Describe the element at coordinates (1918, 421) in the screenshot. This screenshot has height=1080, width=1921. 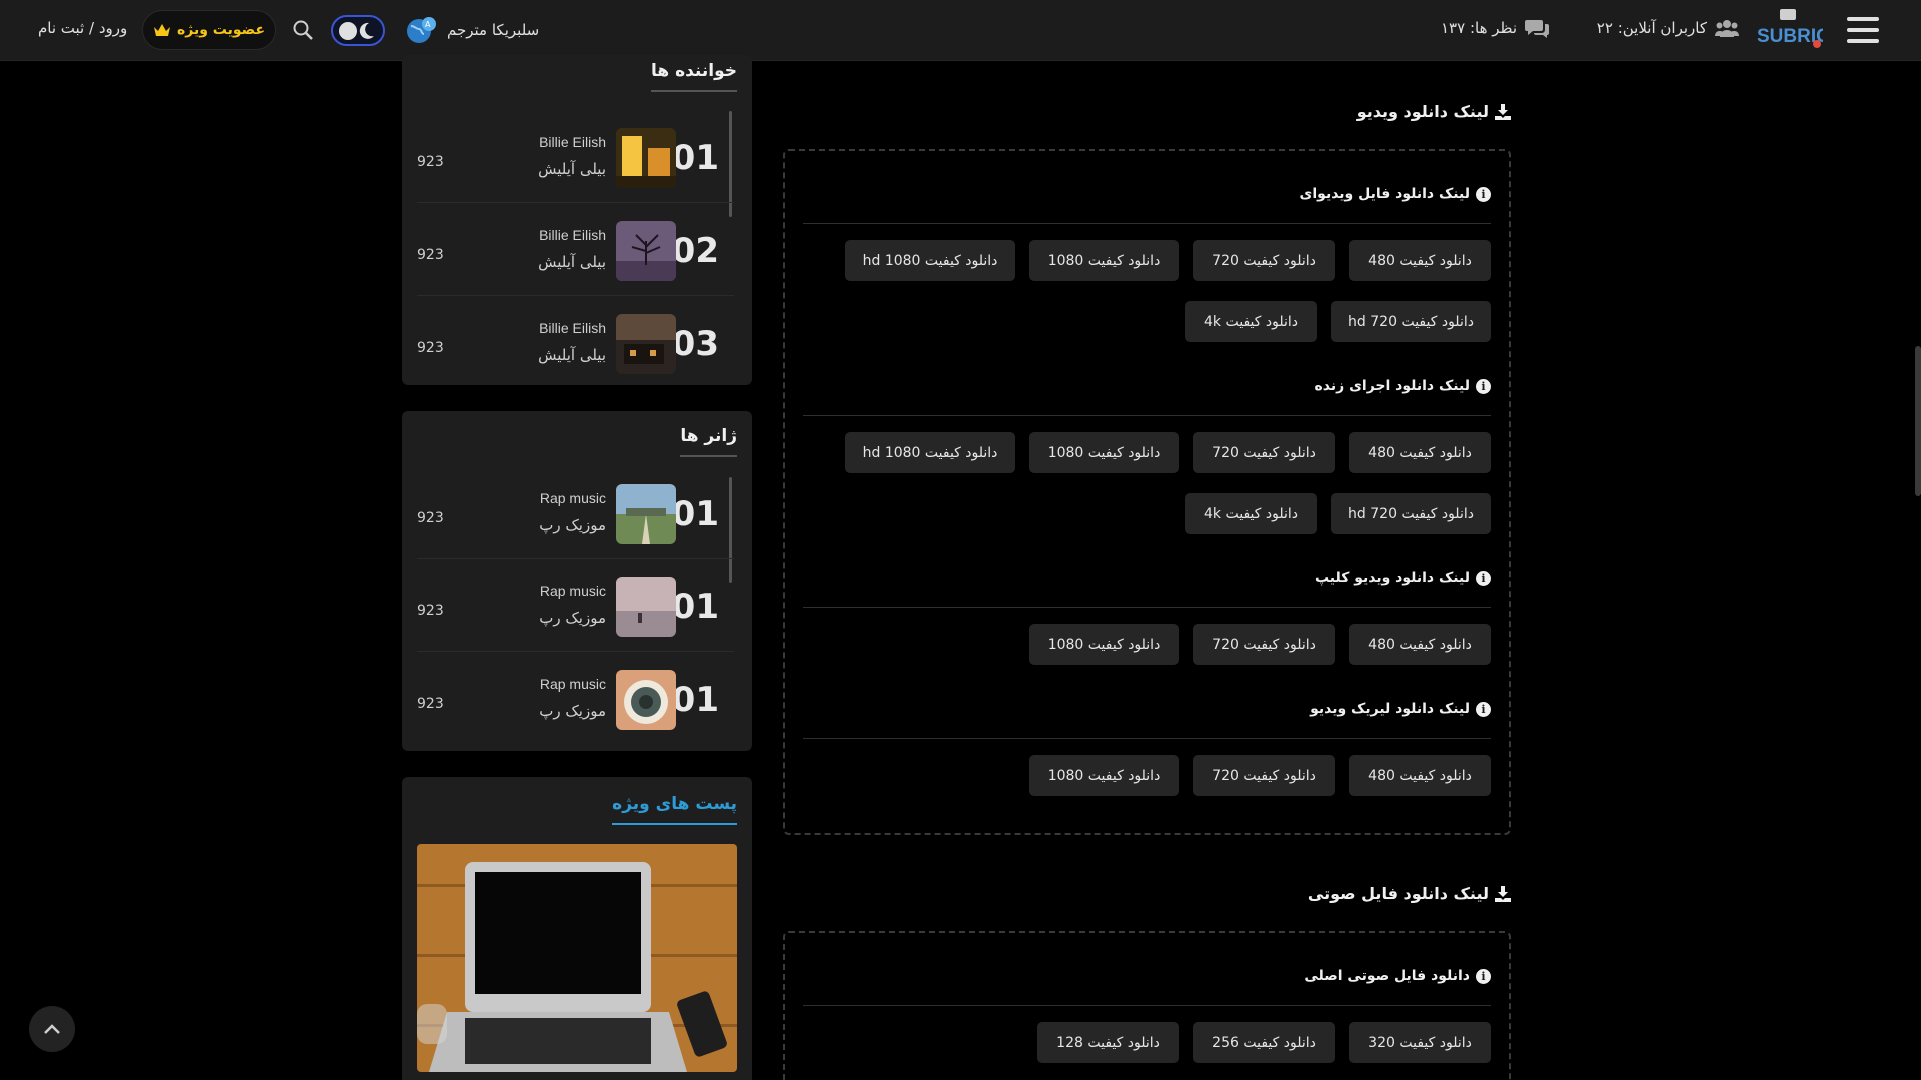
I see `page-scrollbar` at that location.